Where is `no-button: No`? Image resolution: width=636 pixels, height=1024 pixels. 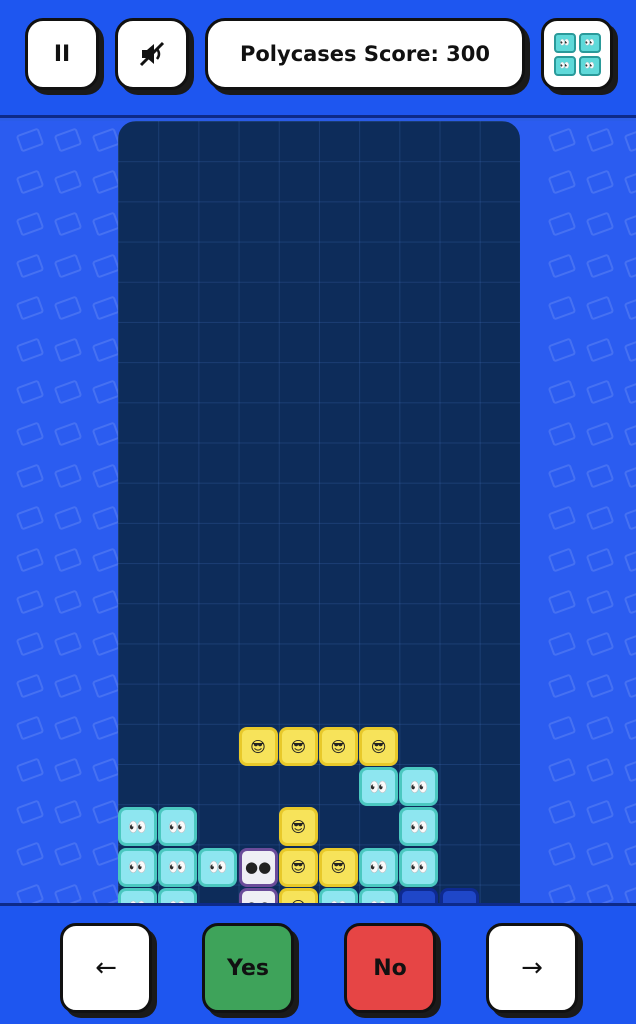
no-button: No is located at coordinates (390, 968).